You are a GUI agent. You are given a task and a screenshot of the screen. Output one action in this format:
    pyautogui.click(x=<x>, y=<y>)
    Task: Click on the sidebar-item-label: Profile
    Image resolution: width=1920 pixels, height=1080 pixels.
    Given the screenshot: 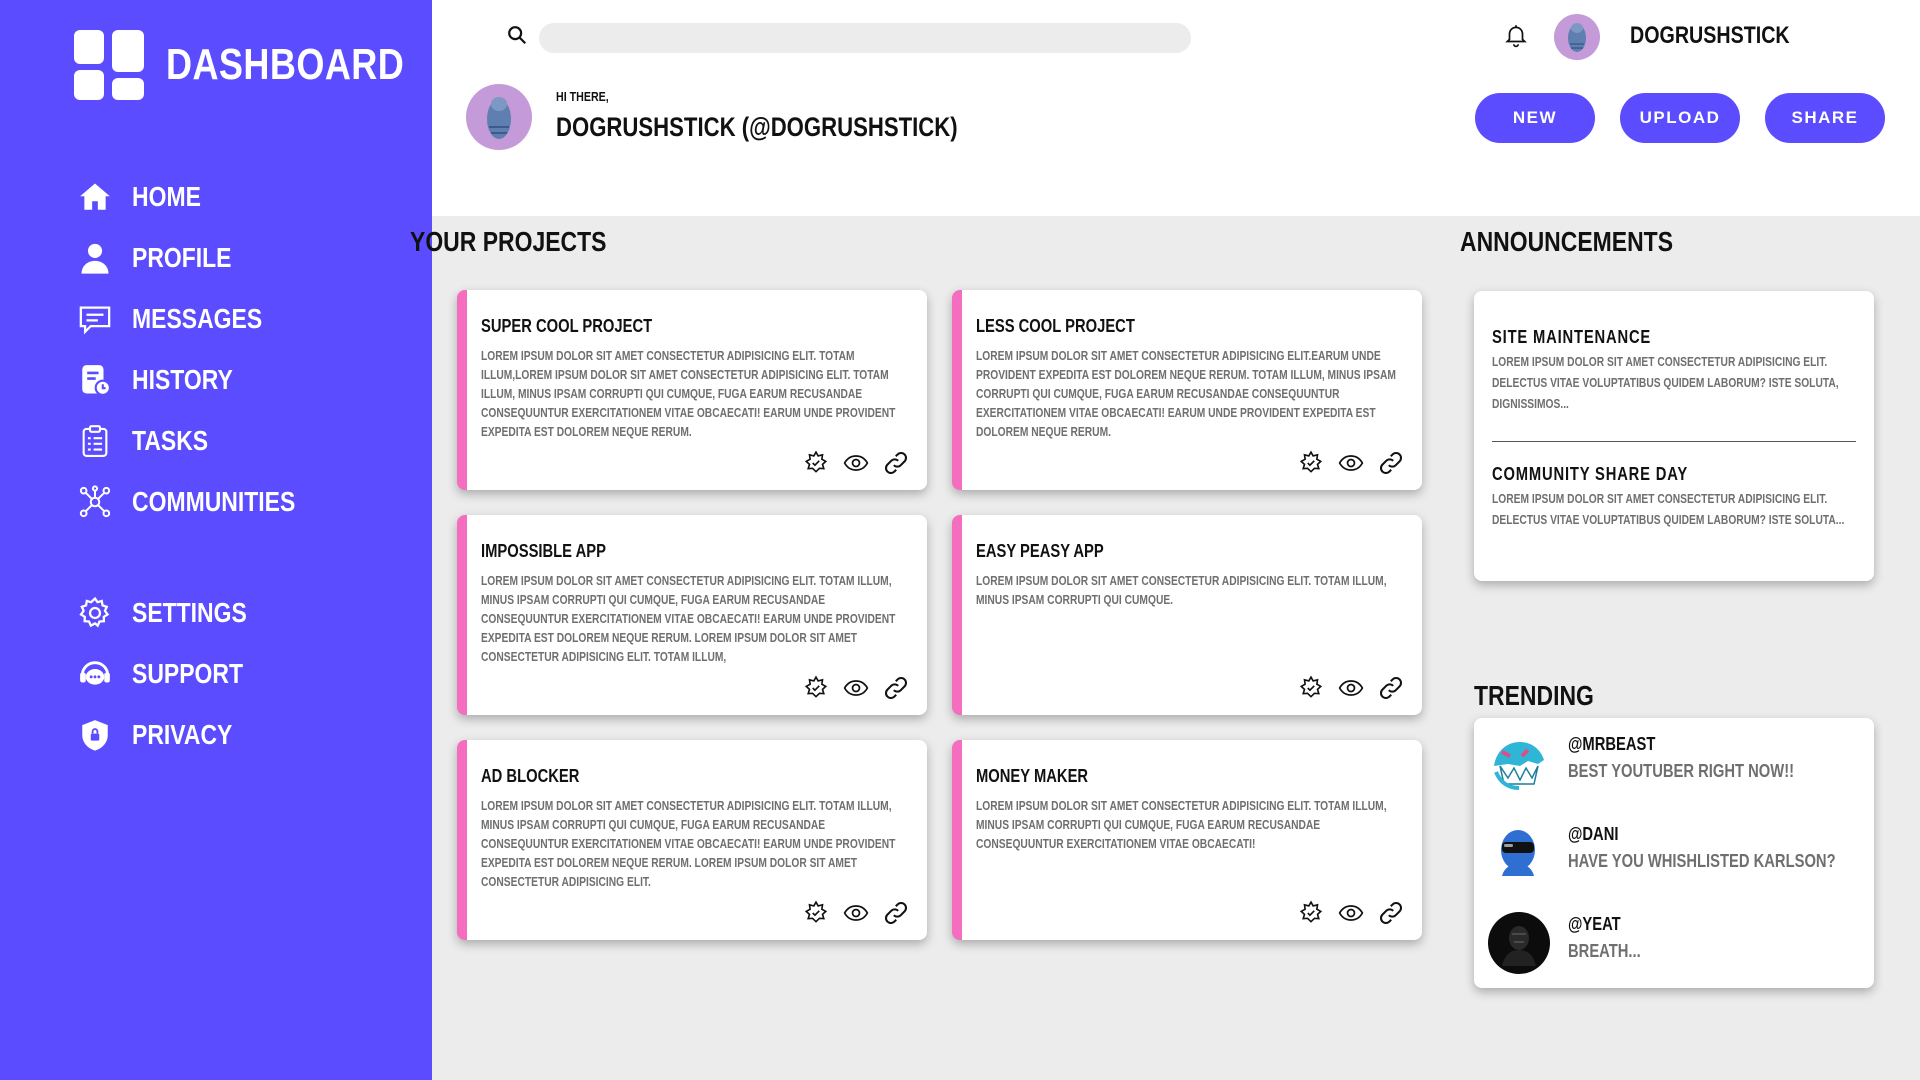 What is the action you would take?
    pyautogui.click(x=182, y=257)
    